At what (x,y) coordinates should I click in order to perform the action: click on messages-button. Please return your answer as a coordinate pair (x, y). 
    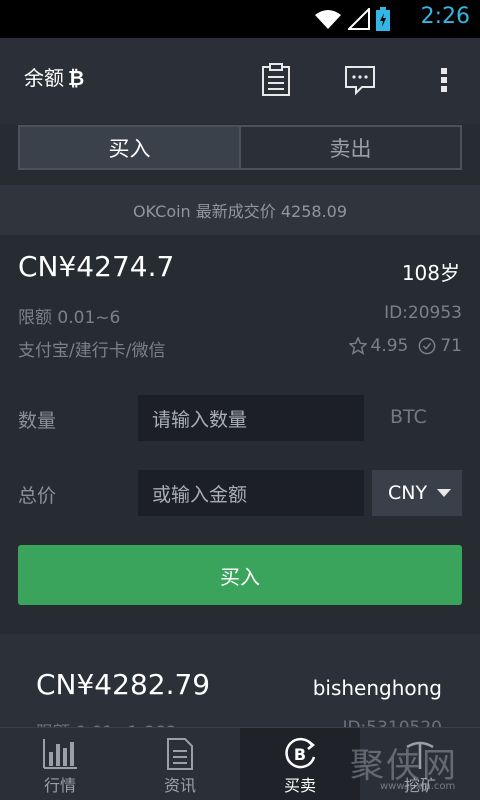
    Looking at the image, I should click on (360, 80).